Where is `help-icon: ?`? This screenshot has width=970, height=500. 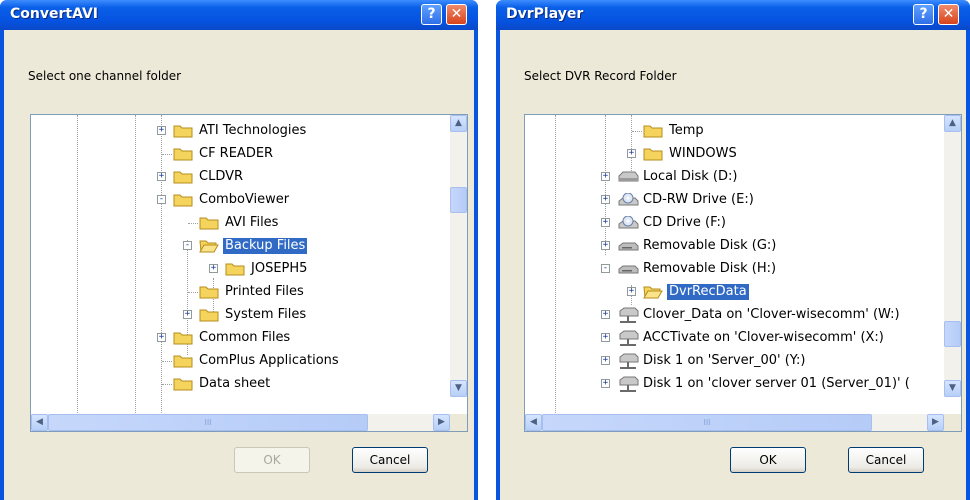 help-icon: ? is located at coordinates (431, 14).